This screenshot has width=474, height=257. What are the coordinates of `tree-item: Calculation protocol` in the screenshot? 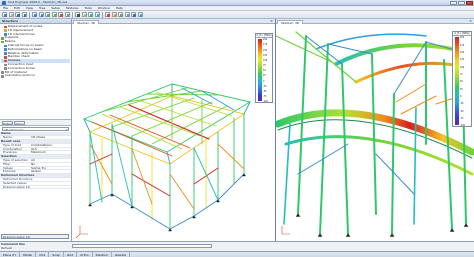 It's located at (35, 76).